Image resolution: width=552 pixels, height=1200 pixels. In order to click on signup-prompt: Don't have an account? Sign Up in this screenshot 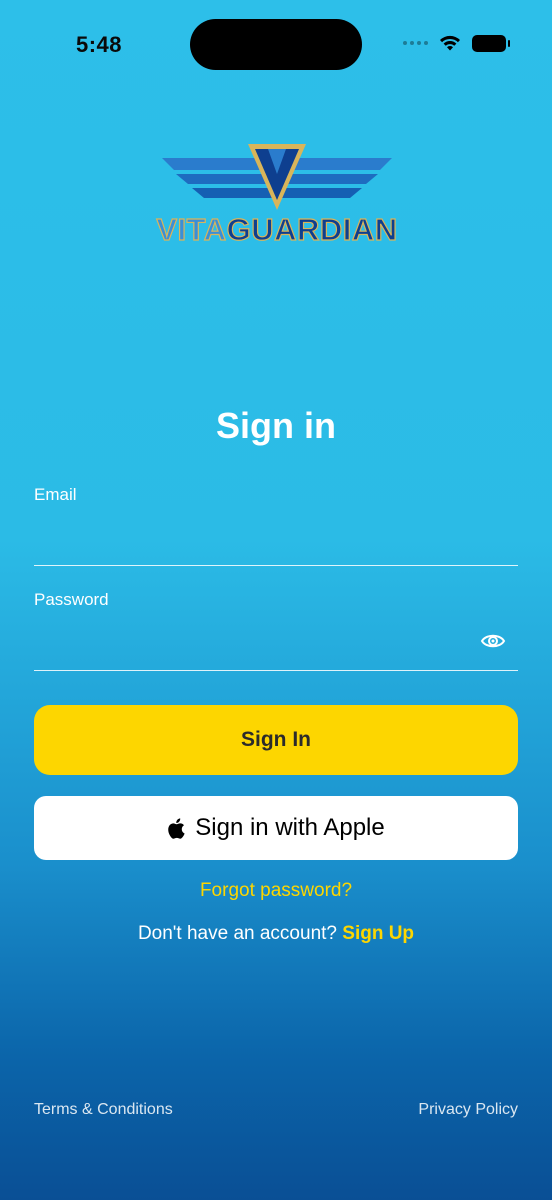, I will do `click(276, 934)`.